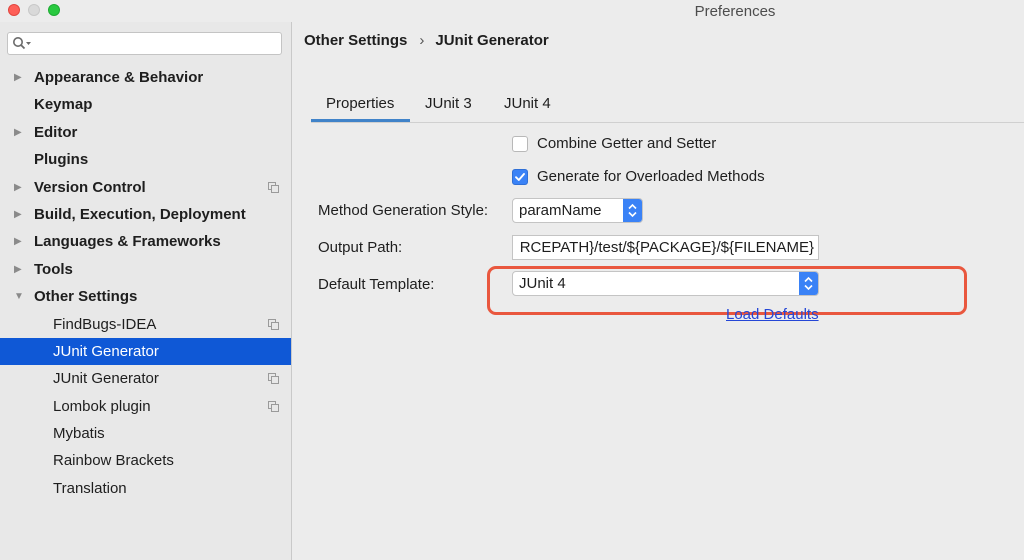 The image size is (1024, 560). Describe the element at coordinates (145, 104) in the screenshot. I see `sidebar-item-keymap: Keymap` at that location.